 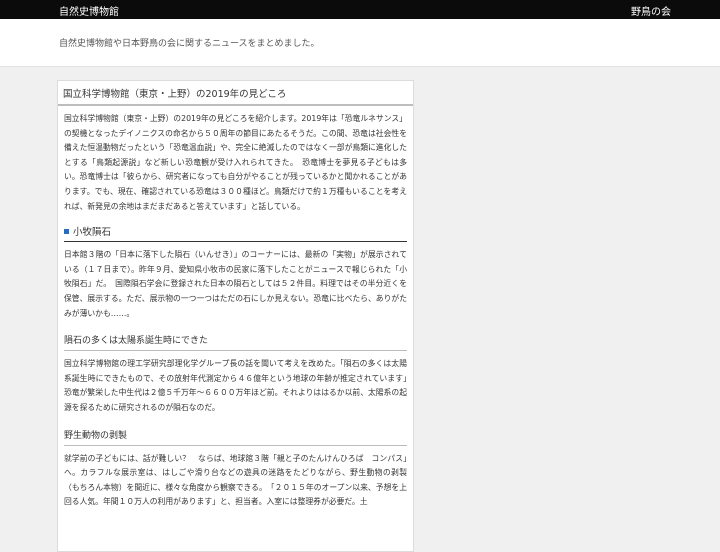 What do you see at coordinates (235, 233) in the screenshot?
I see `section-heading-komaki-meteorite: 小牧隕石` at bounding box center [235, 233].